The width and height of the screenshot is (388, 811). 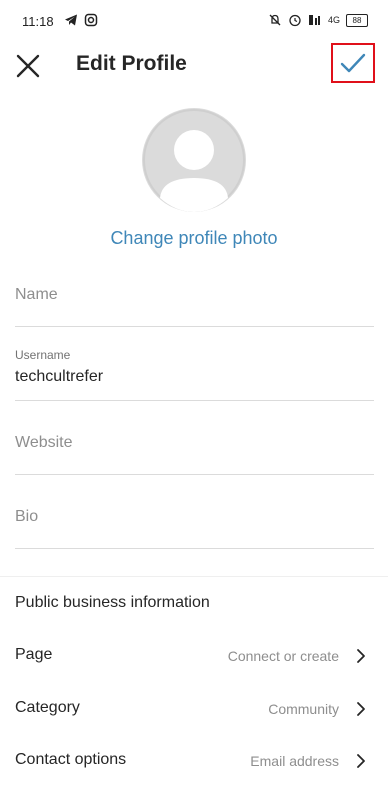 I want to click on business-info-header: Public business information, so click(x=112, y=602).